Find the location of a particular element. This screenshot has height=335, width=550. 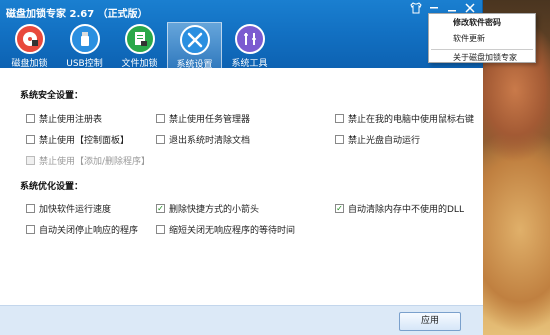

optimize-section-title: 系统优化设置： is located at coordinates (52, 187).